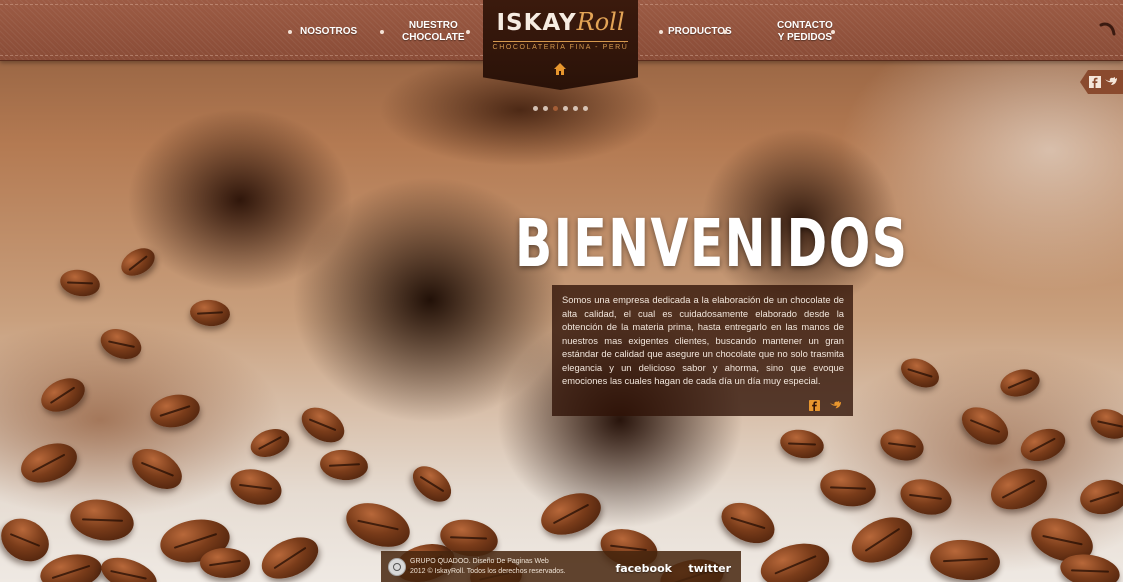 This screenshot has height=582, width=1123. Describe the element at coordinates (709, 568) in the screenshot. I see `footer-twitter-link: twitter` at that location.